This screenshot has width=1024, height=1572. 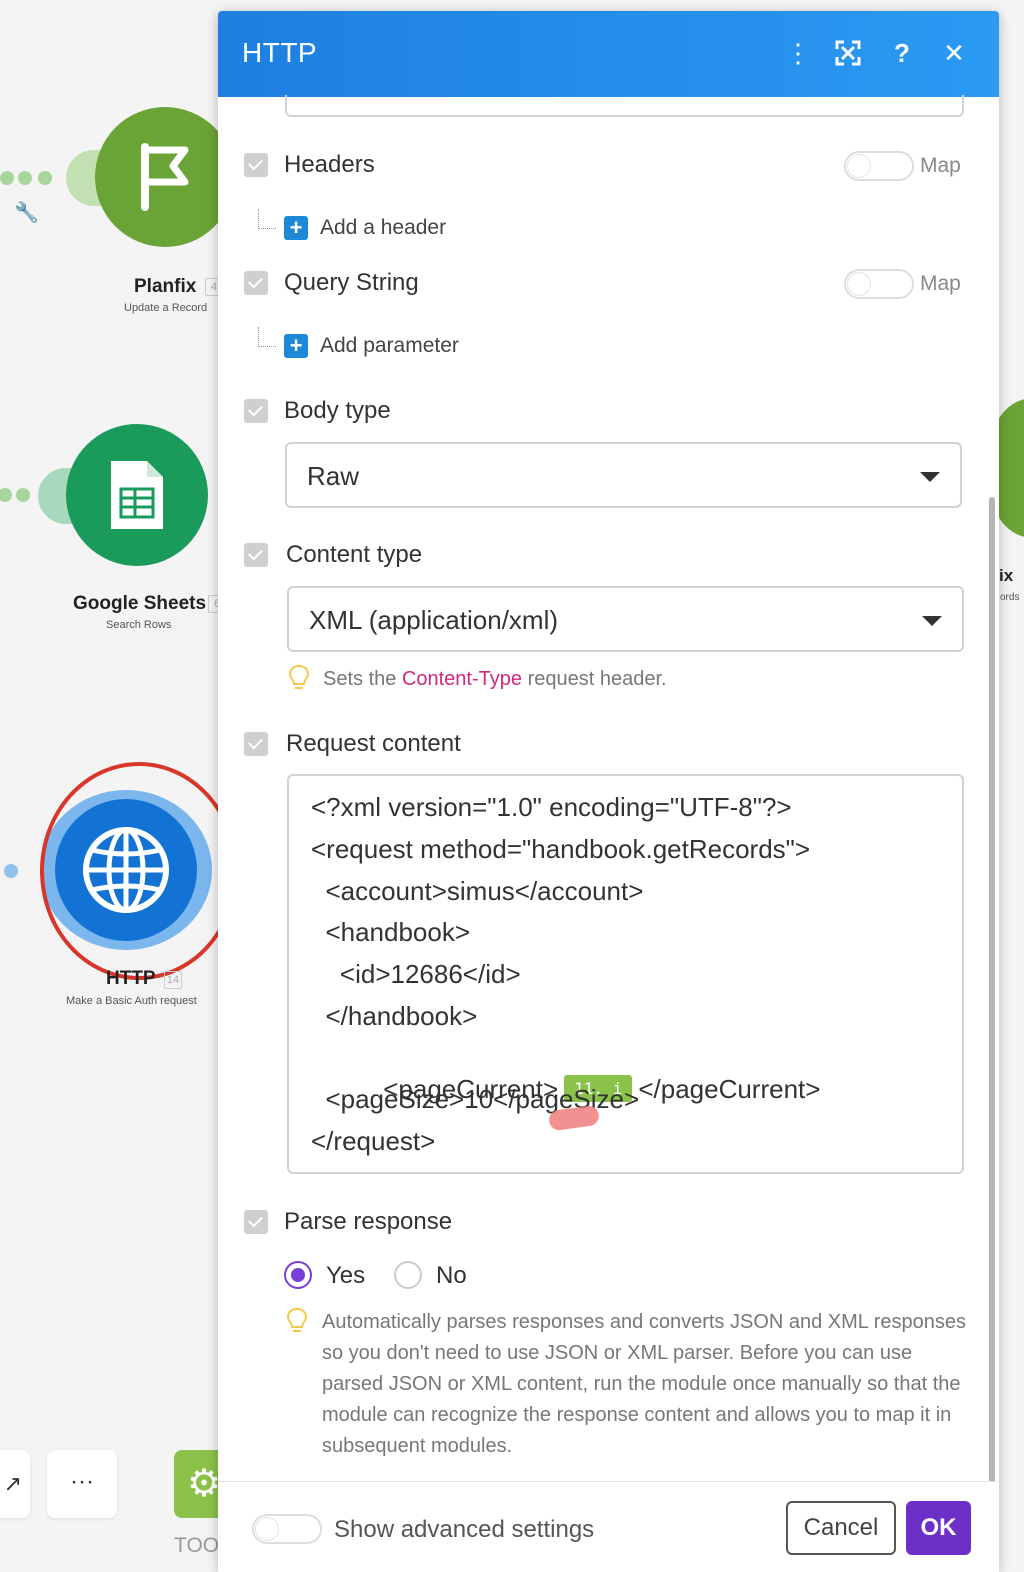 What do you see at coordinates (1006, 575) in the screenshot?
I see `node-name: ix` at bounding box center [1006, 575].